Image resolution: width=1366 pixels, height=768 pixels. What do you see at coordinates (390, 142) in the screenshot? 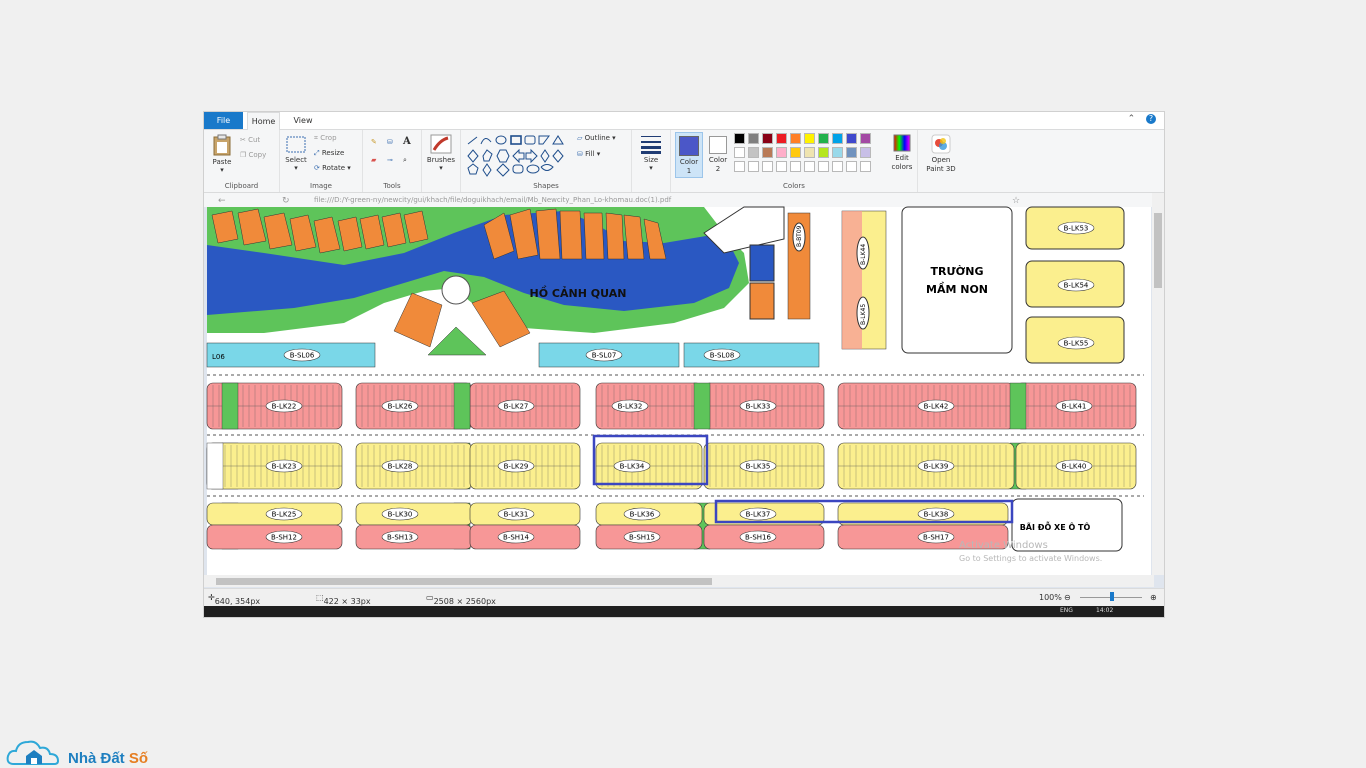
I see `fill-bucket-icon: ⛁` at bounding box center [390, 142].